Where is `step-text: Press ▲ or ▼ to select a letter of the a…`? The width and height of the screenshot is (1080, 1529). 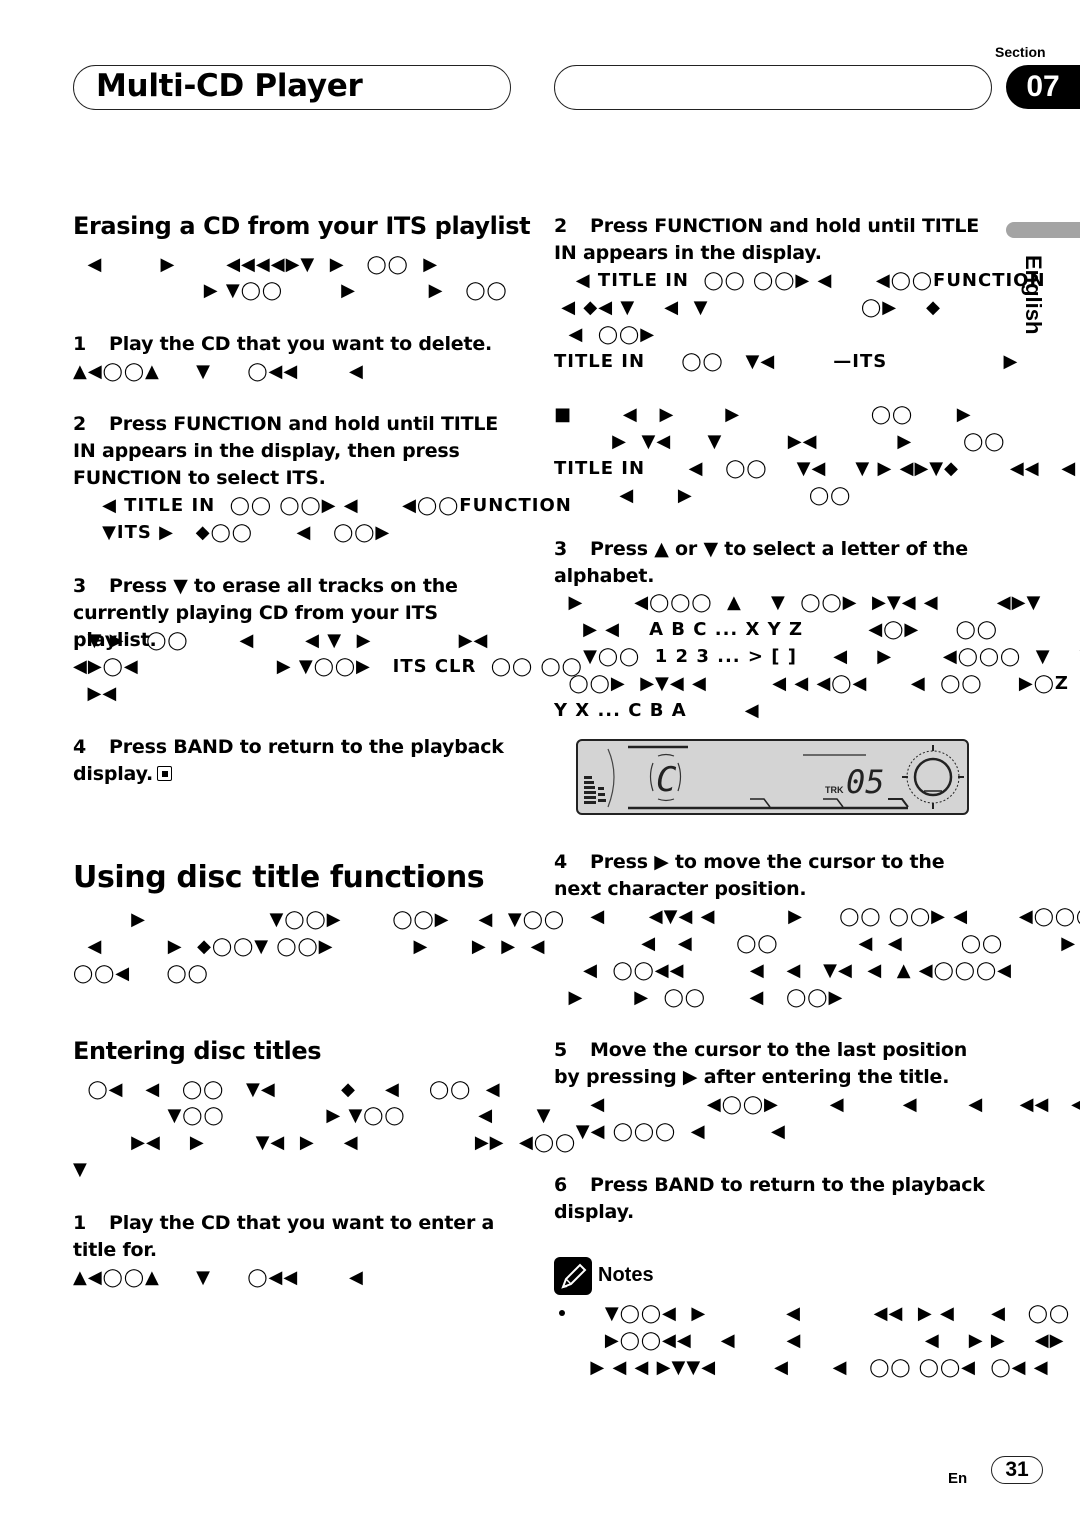 step-text: Press ▲ or ▼ to select a letter of the a… is located at coordinates (761, 562).